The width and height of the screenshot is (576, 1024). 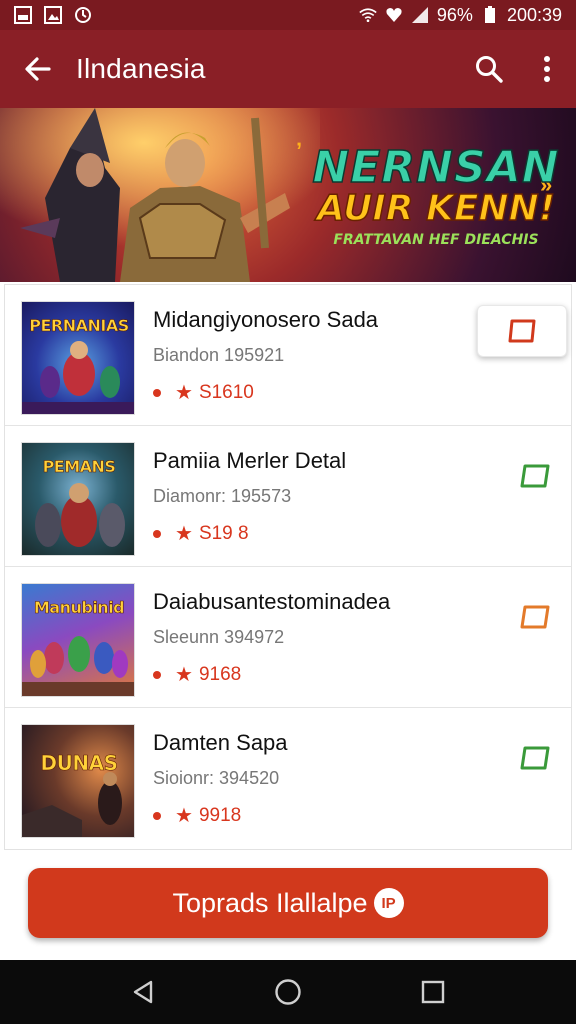 What do you see at coordinates (534, 14) in the screenshot?
I see `clock: 200:39` at bounding box center [534, 14].